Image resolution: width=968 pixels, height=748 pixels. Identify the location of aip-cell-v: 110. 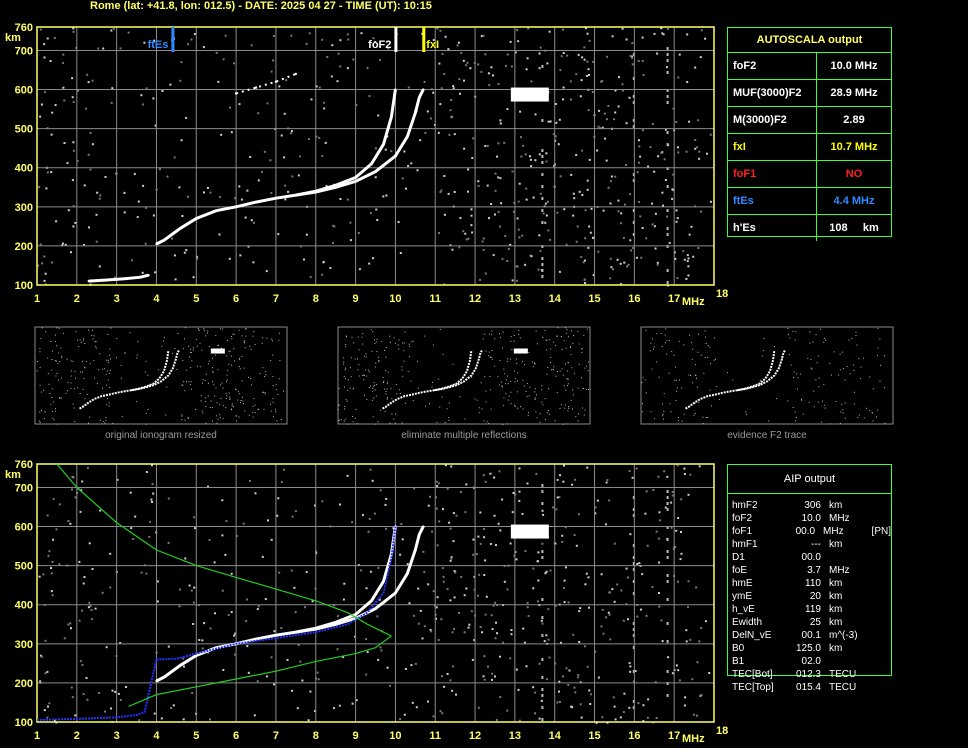
(813, 583).